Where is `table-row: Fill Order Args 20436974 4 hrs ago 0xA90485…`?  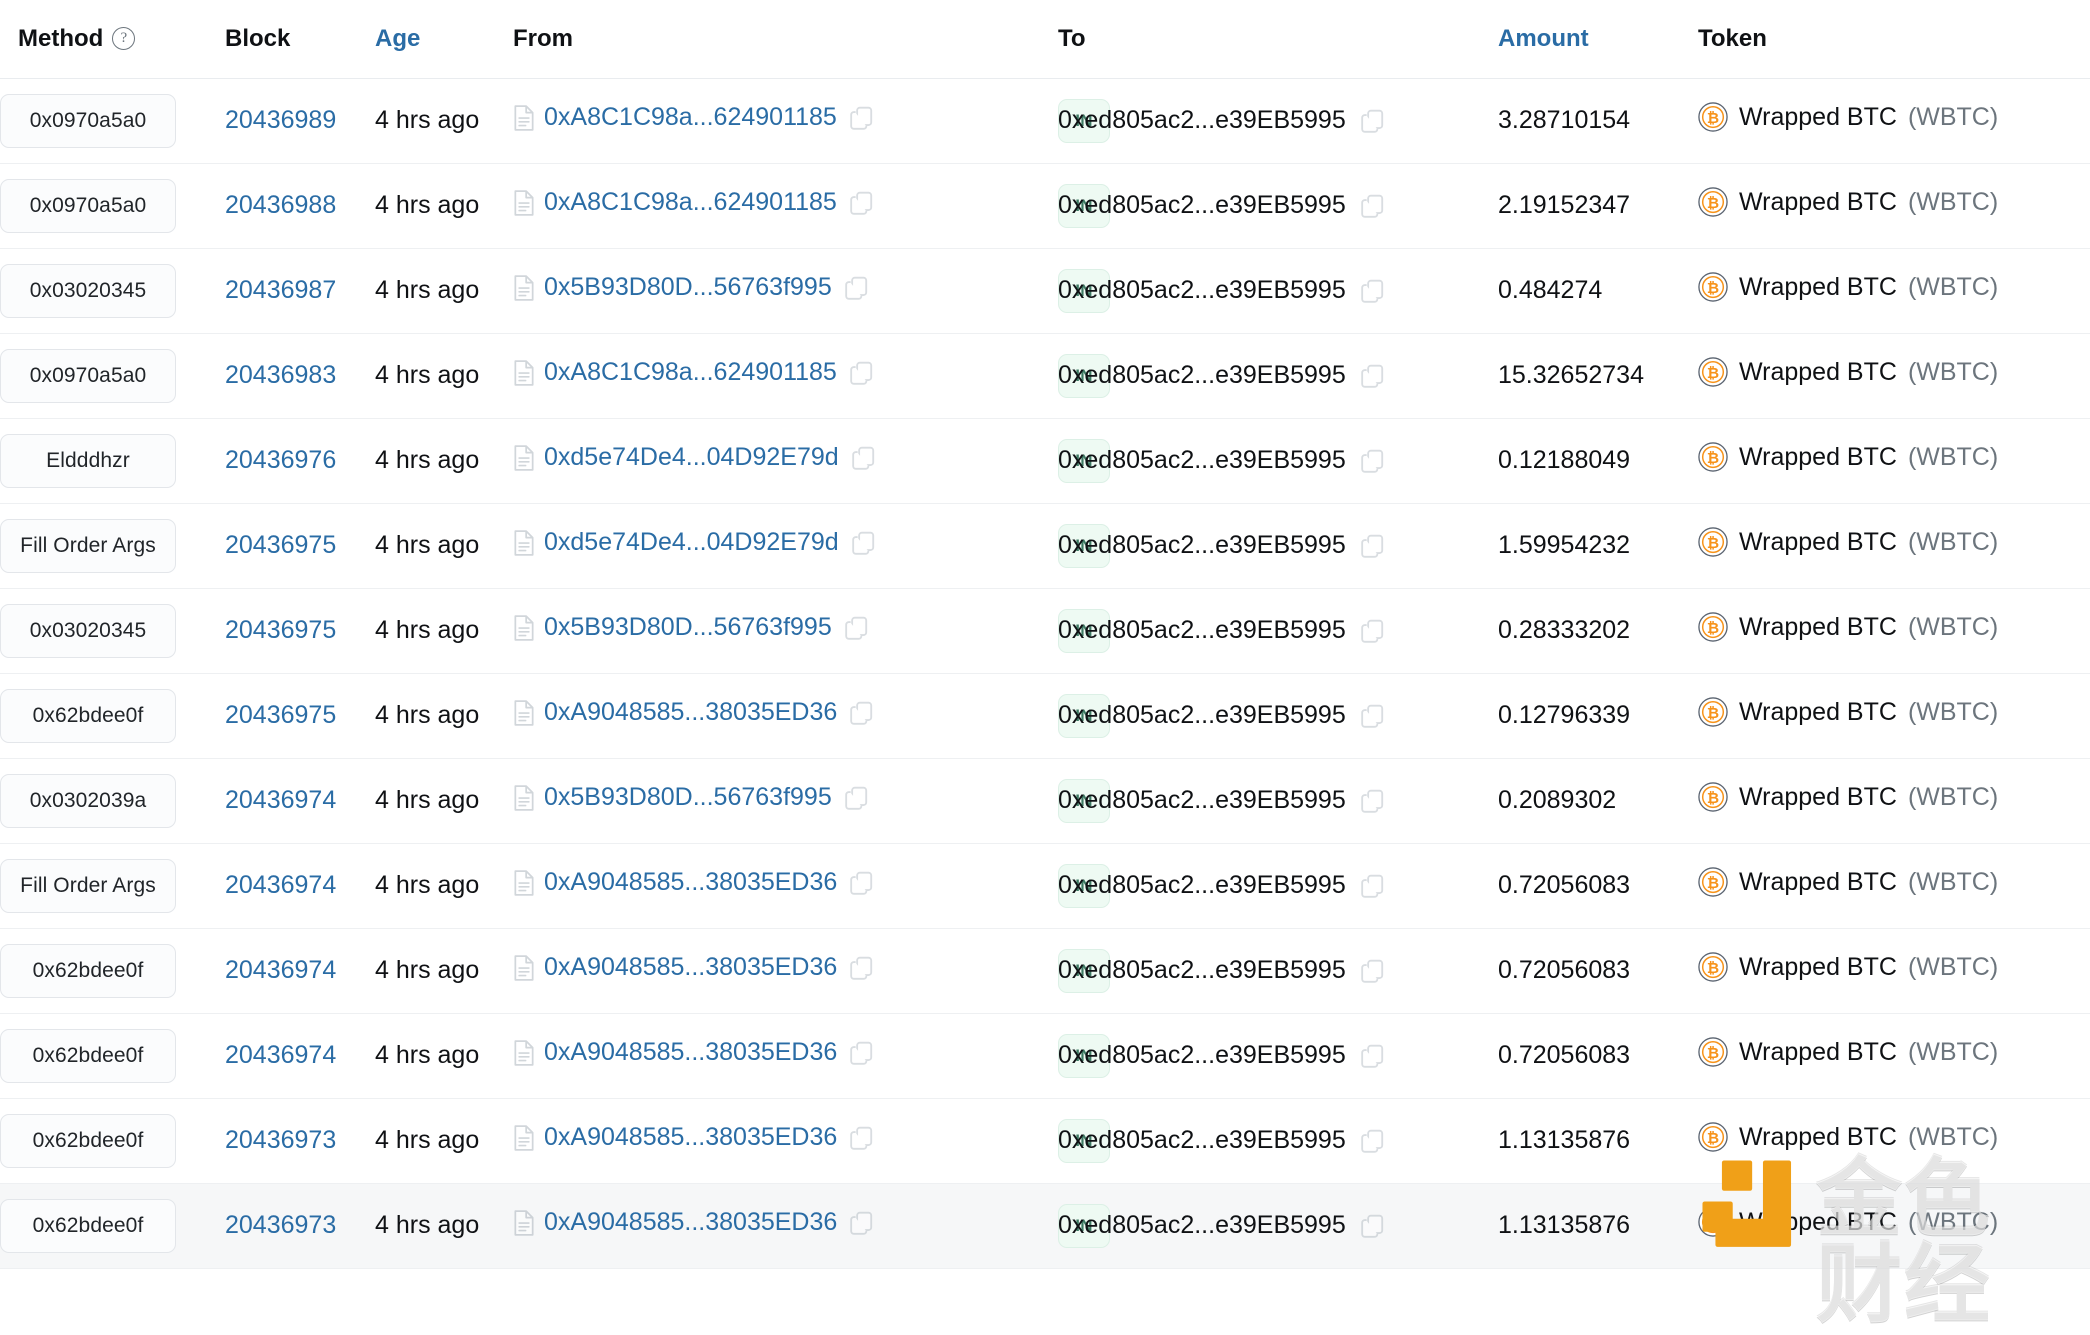 table-row: Fill Order Args 20436974 4 hrs ago 0xA90485… is located at coordinates (1045, 885).